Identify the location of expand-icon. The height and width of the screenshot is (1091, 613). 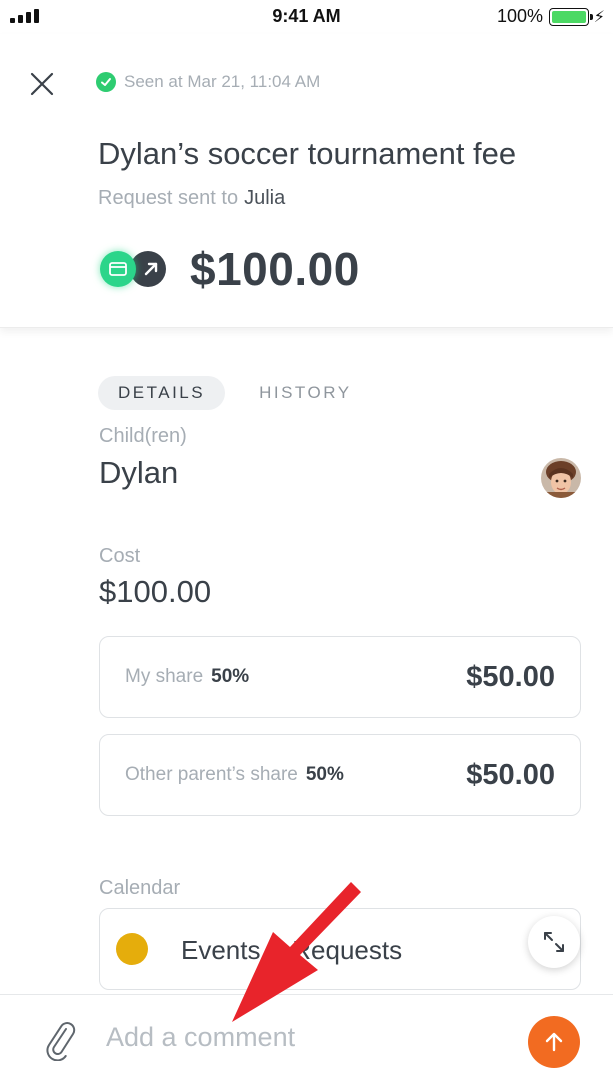
(554, 942).